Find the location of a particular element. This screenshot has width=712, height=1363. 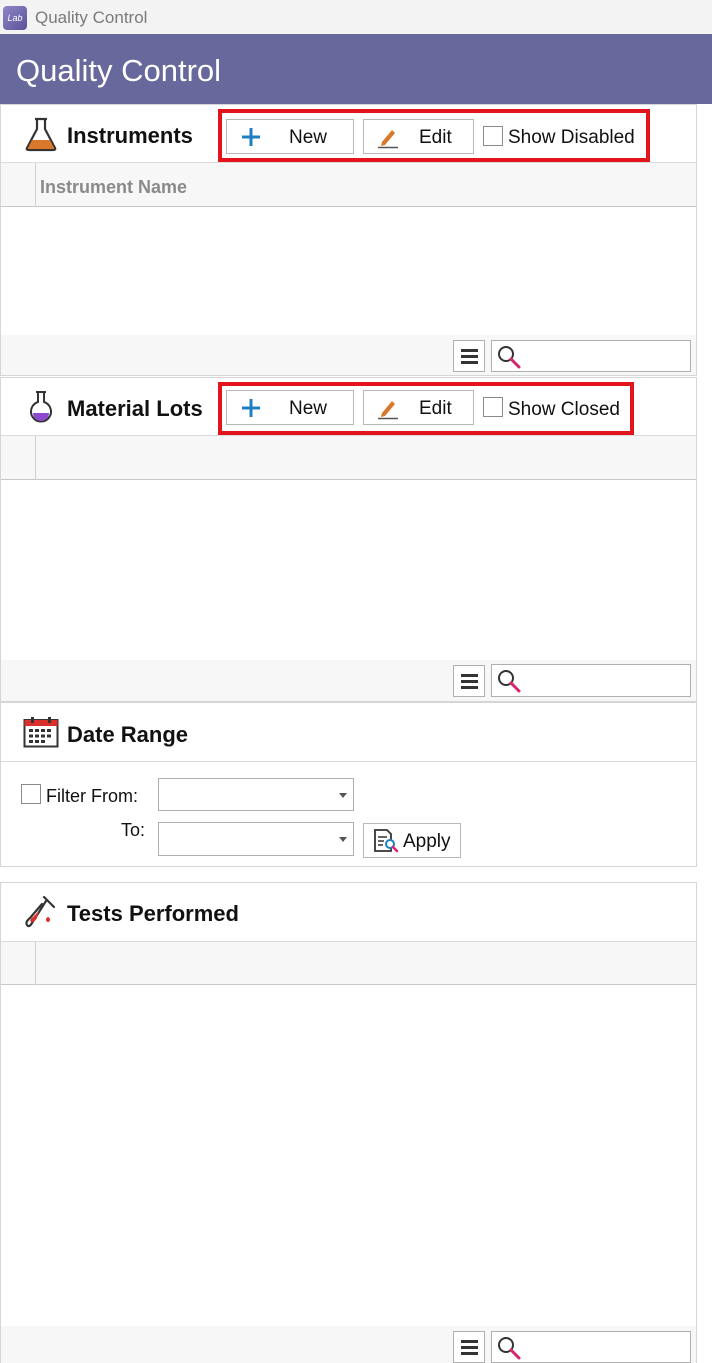

window-title: Quality Control is located at coordinates (91, 17).